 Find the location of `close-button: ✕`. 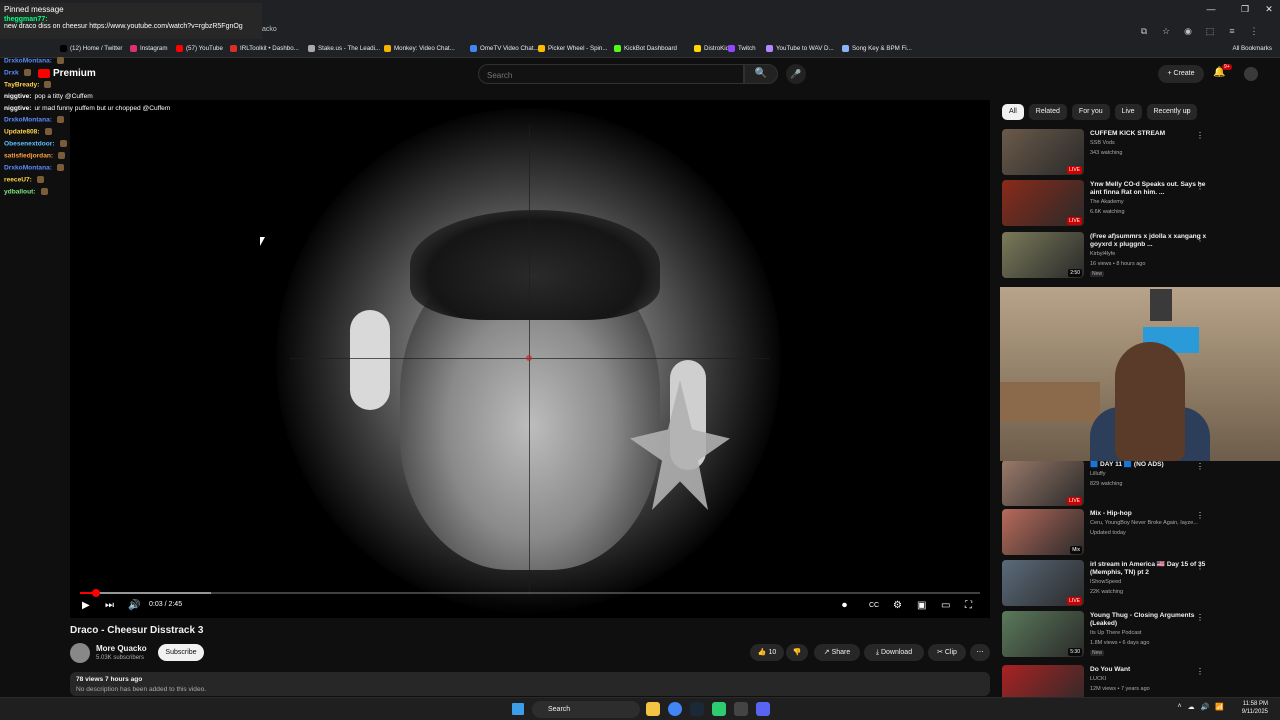

close-button: ✕ is located at coordinates (1269, 9).